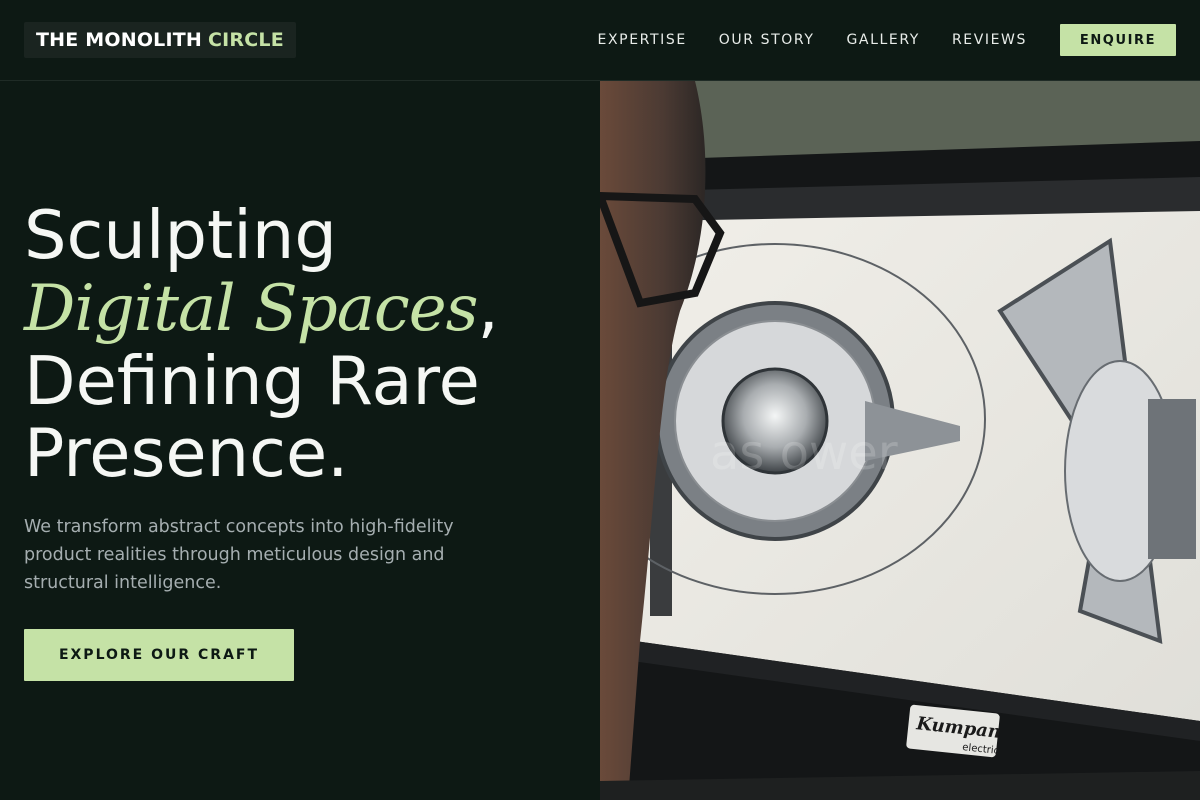  Describe the element at coordinates (119, 40) in the screenshot. I see `logo-text-primary: THE MONOLITH` at that location.